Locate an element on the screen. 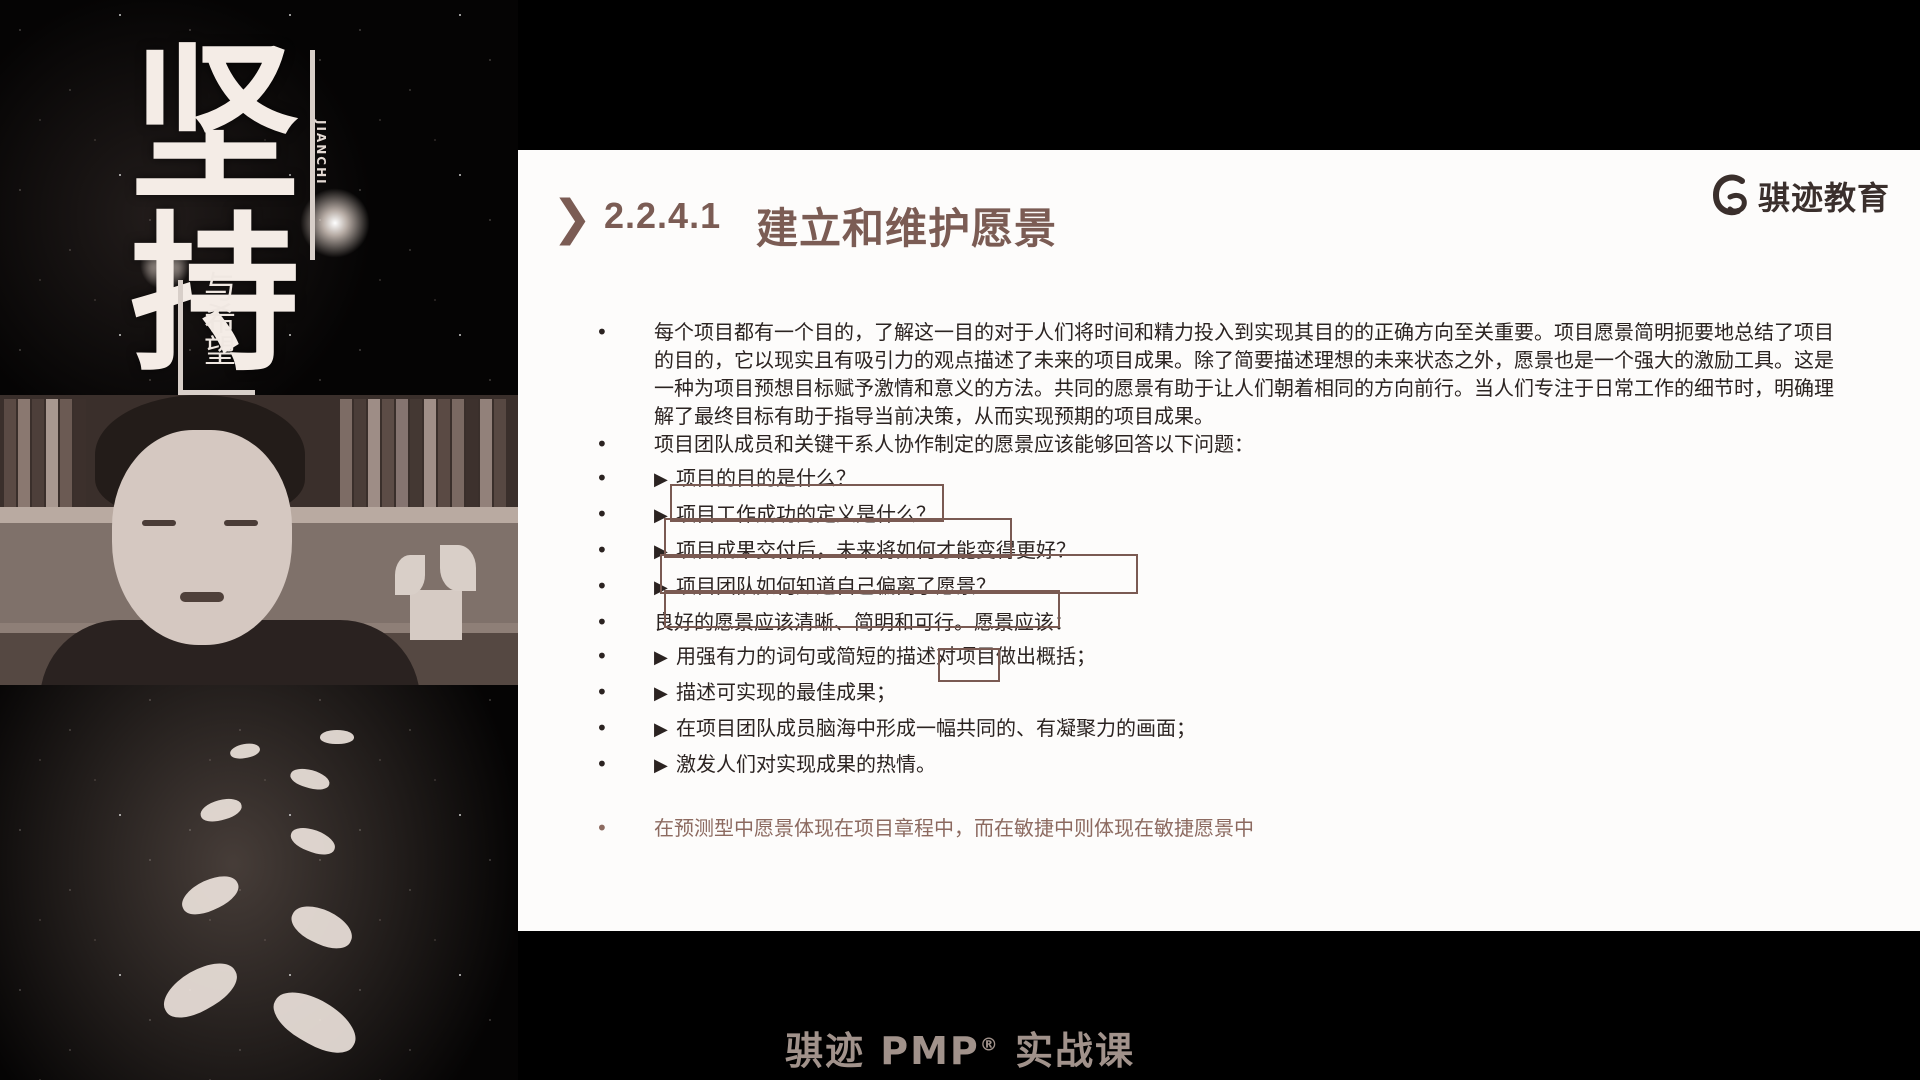 The width and height of the screenshot is (1920, 1080). person-face is located at coordinates (202, 537).